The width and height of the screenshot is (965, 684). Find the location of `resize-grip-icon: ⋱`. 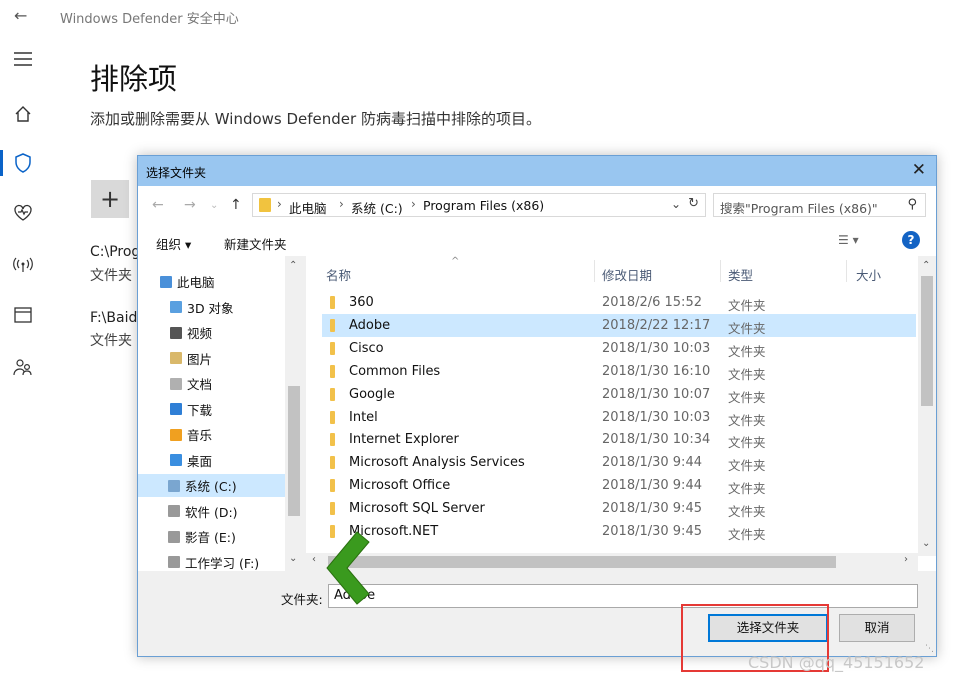

resize-grip-icon: ⋱ is located at coordinates (929, 649).